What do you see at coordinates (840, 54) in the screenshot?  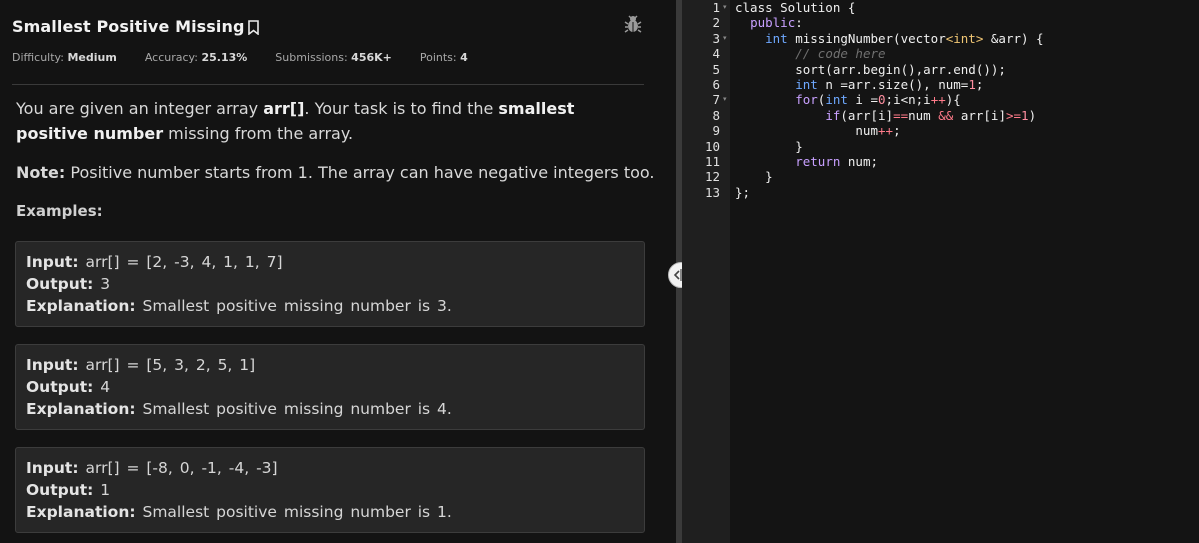 I see `code-line: // code here` at bounding box center [840, 54].